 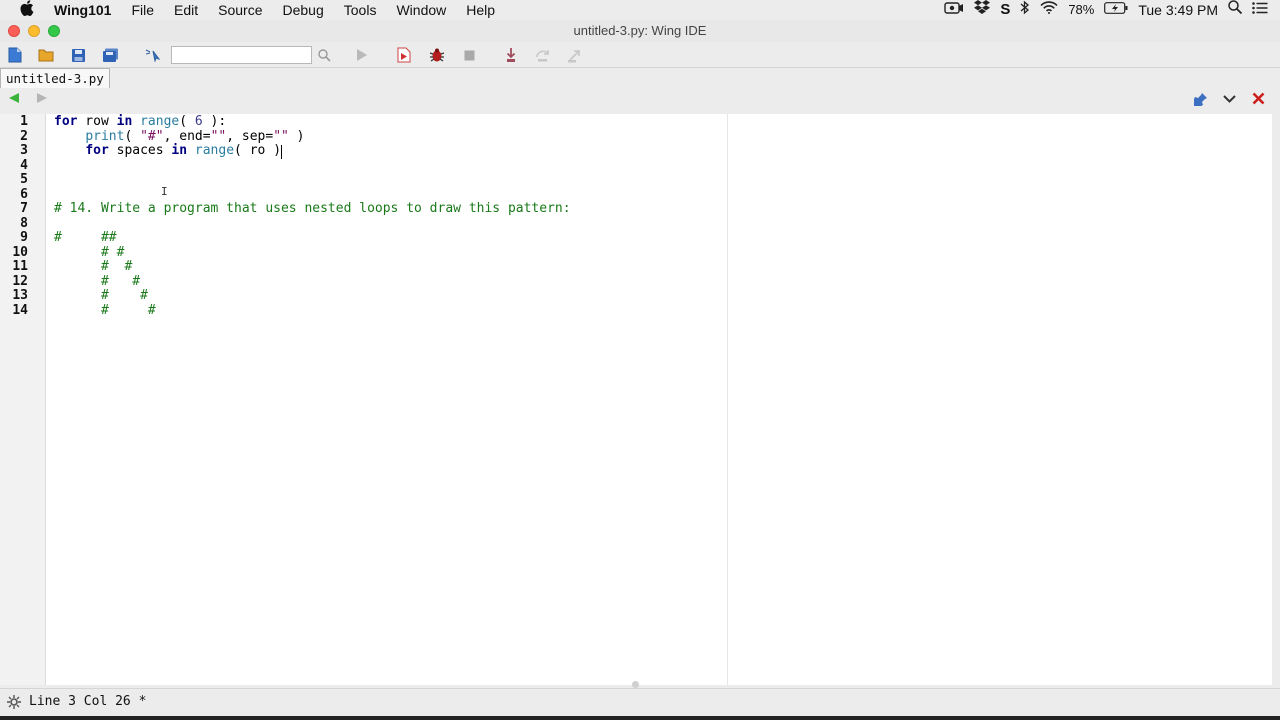 What do you see at coordinates (437, 55) in the screenshot?
I see `debug-bug-icon` at bounding box center [437, 55].